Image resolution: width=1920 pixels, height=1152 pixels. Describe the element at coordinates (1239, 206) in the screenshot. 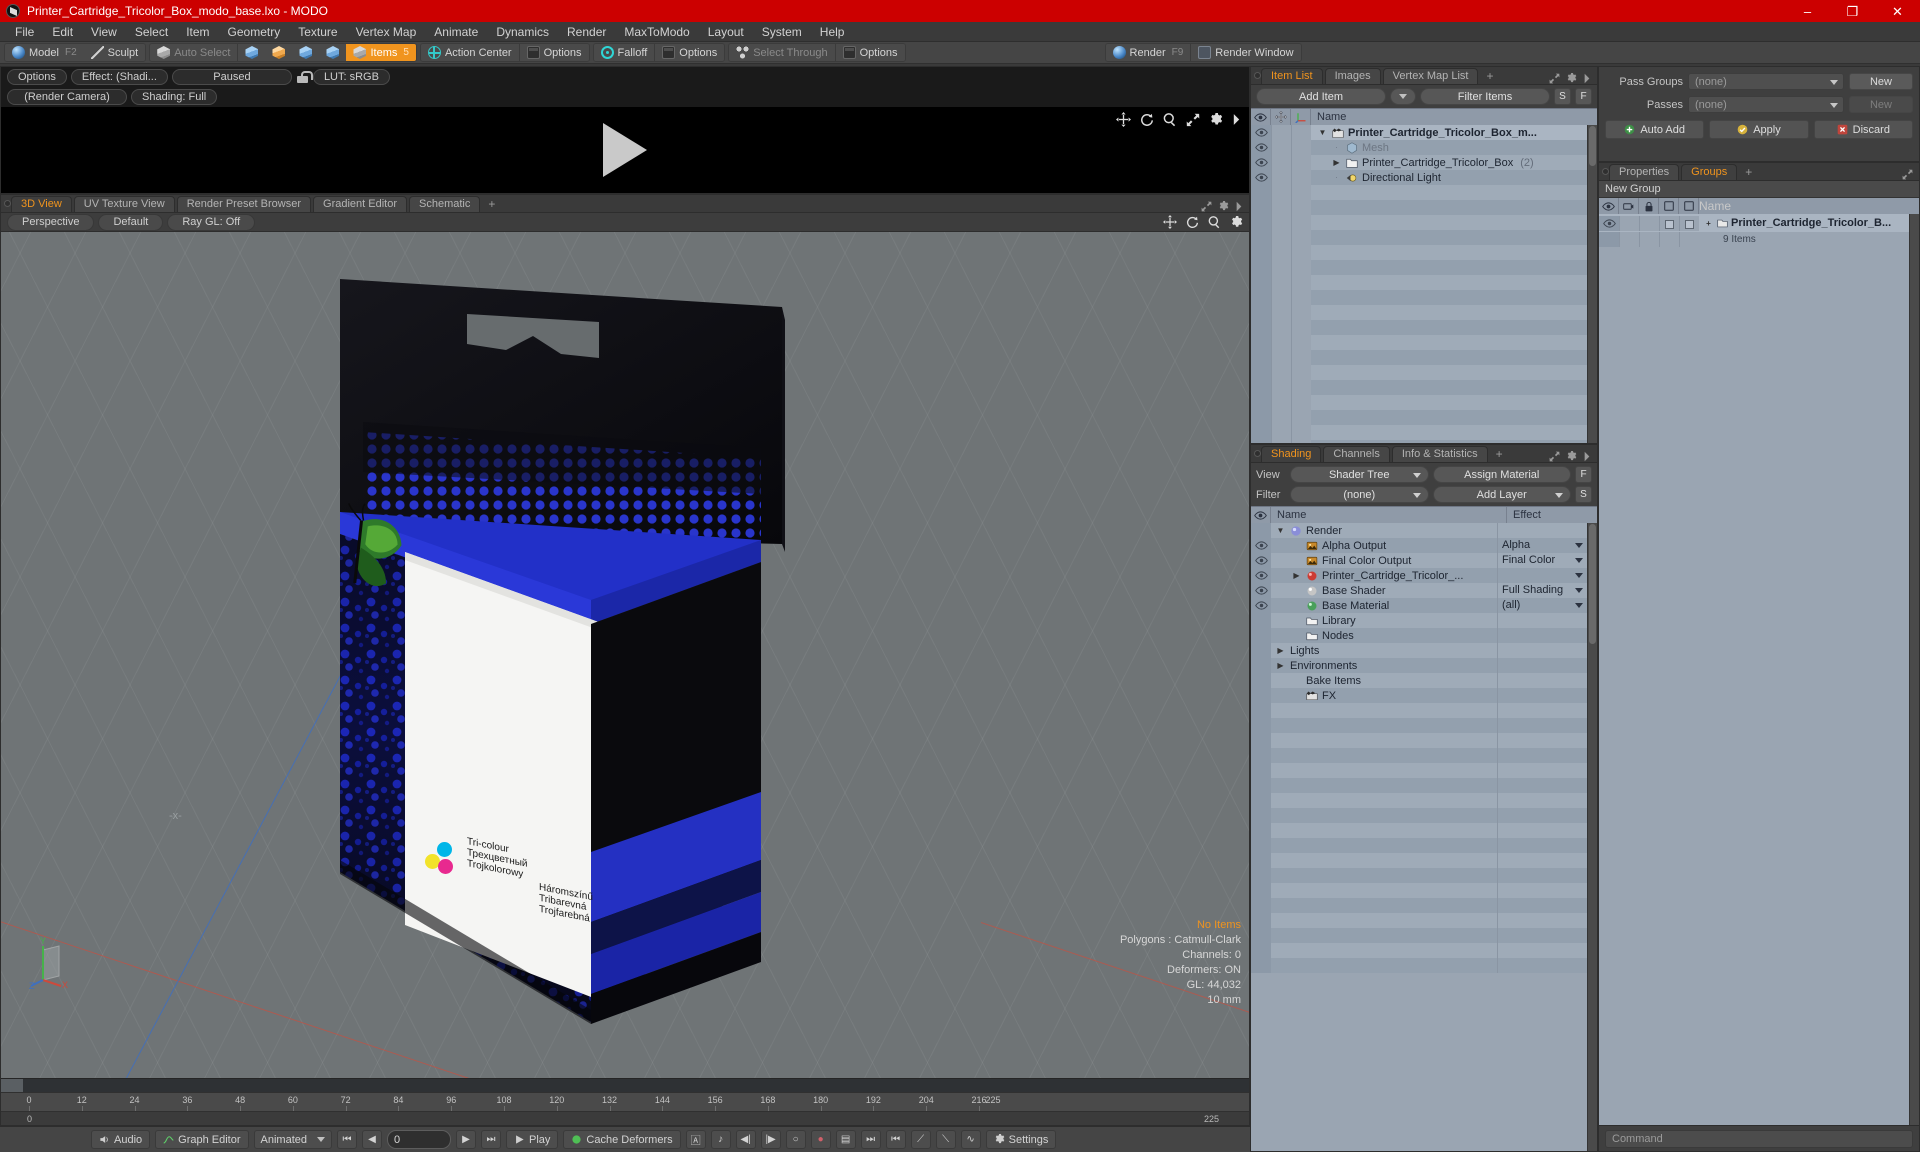

I see `panel-arrow-icon` at that location.